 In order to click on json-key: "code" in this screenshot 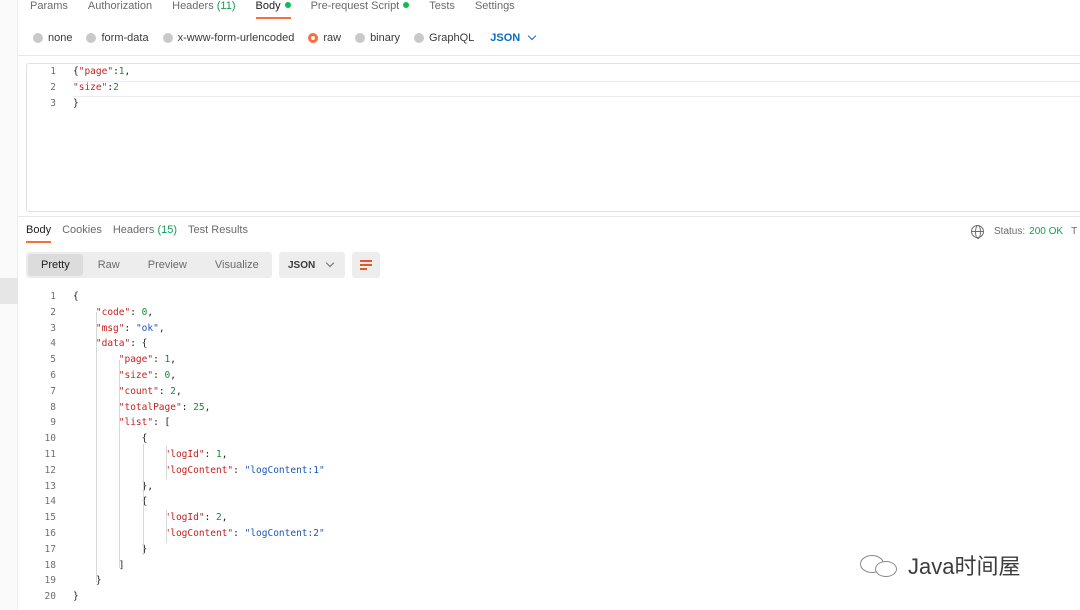, I will do `click(113, 312)`.